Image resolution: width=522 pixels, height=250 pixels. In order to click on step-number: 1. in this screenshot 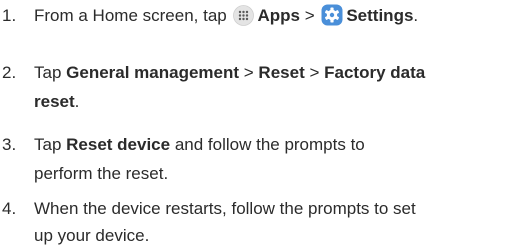, I will do `click(9, 15)`.